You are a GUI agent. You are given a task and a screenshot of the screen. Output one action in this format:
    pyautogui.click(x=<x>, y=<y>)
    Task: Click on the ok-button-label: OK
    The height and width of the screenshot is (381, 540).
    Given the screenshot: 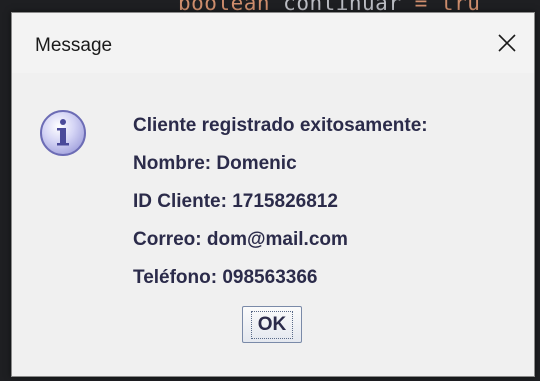 What is the action you would take?
    pyautogui.click(x=272, y=324)
    